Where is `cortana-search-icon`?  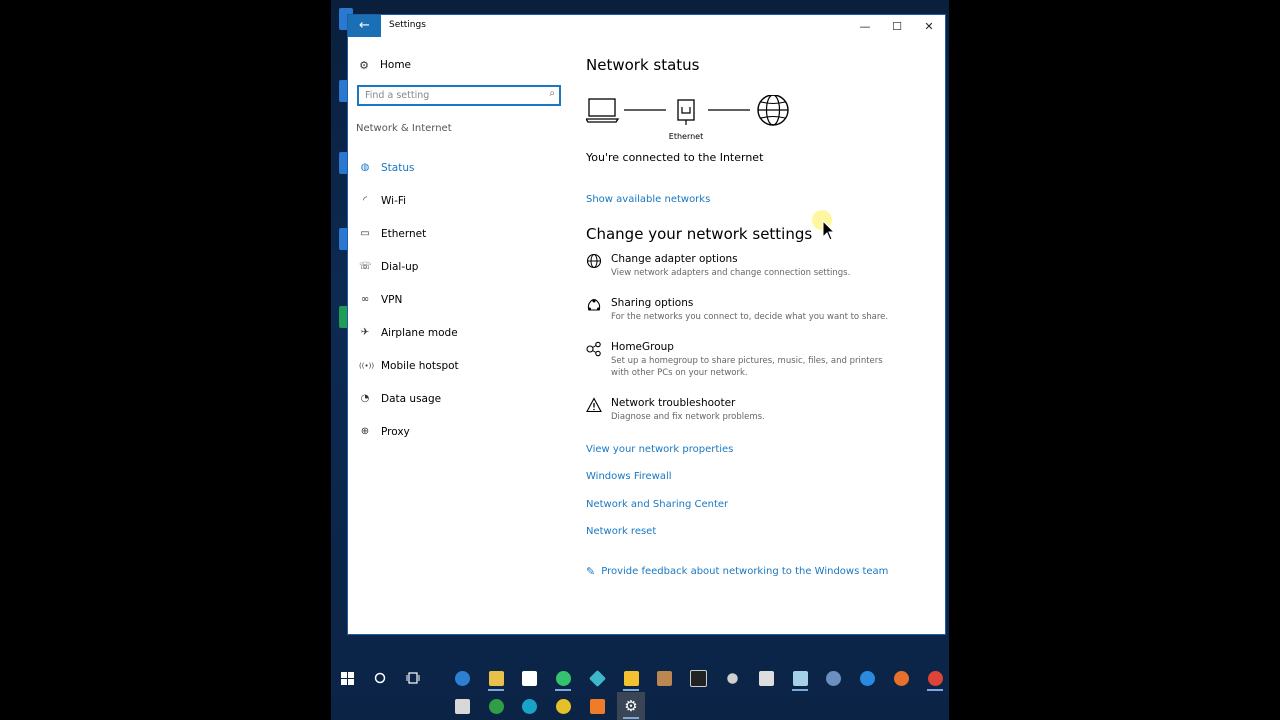 cortana-search-icon is located at coordinates (380, 678).